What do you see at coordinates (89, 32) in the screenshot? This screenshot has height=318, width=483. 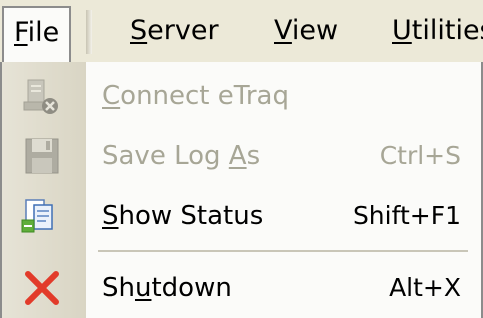 I see `menu-bar-grip` at bounding box center [89, 32].